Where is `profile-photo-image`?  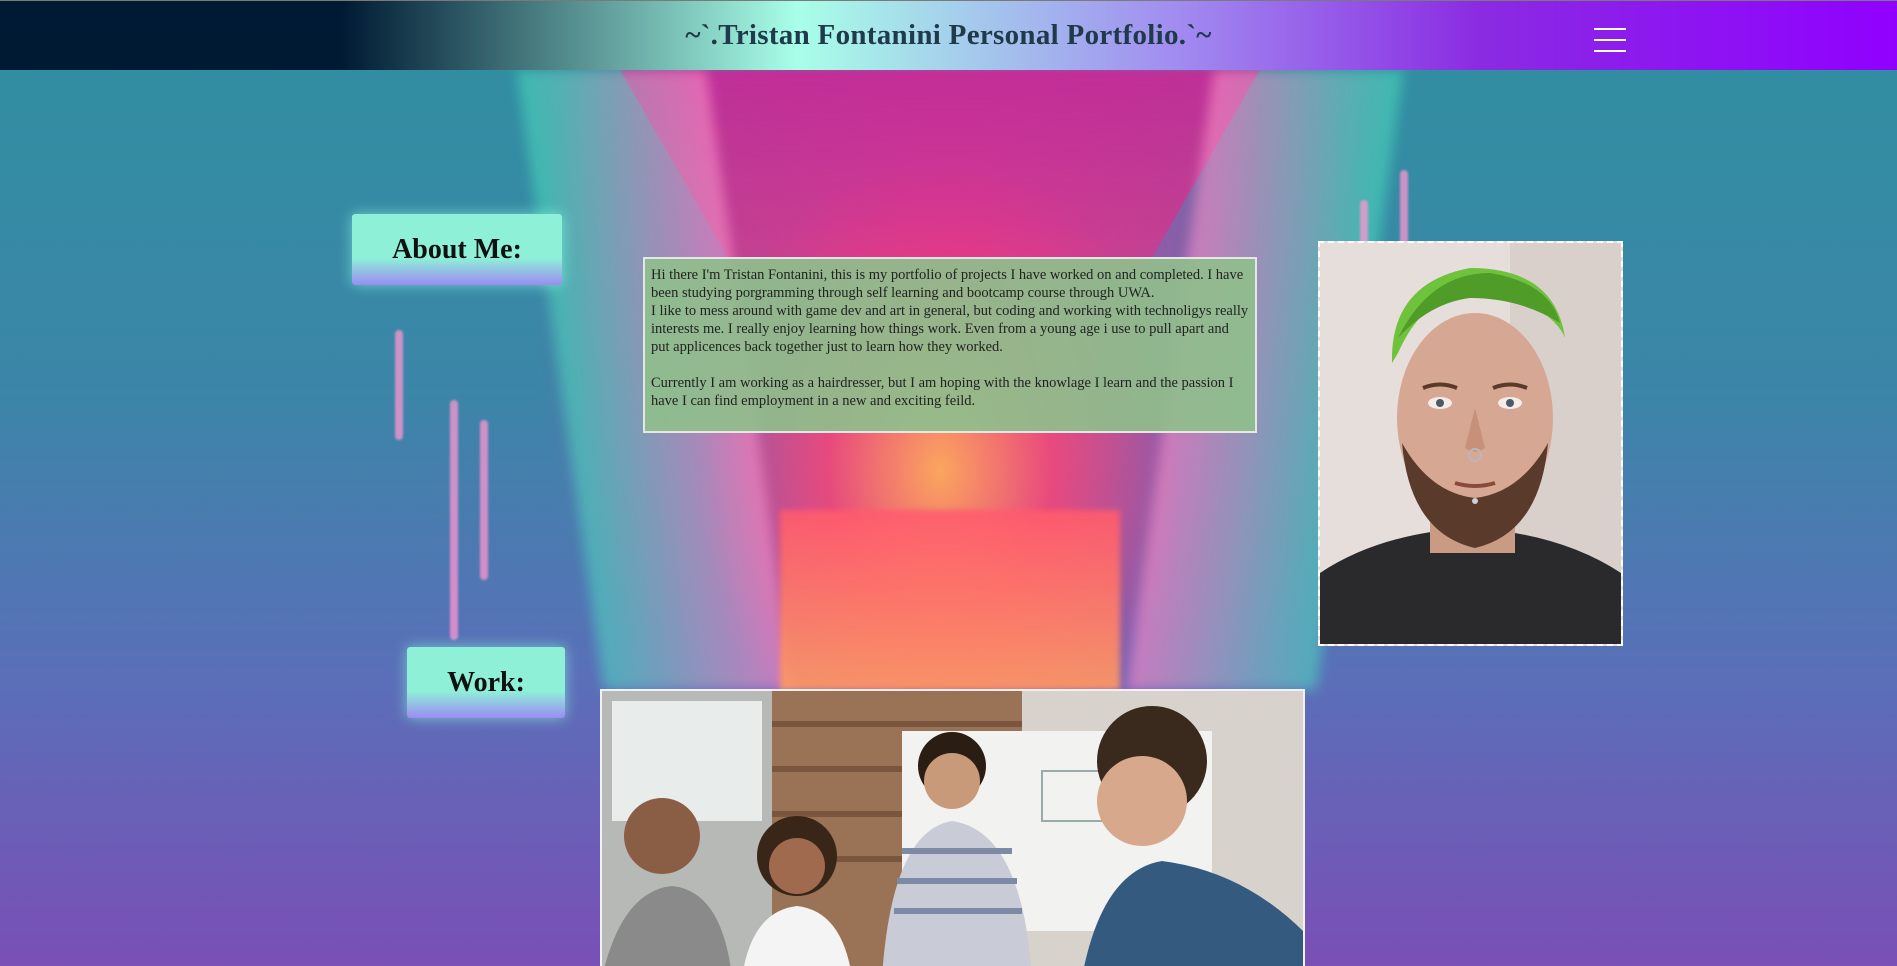 profile-photo-image is located at coordinates (1470, 443).